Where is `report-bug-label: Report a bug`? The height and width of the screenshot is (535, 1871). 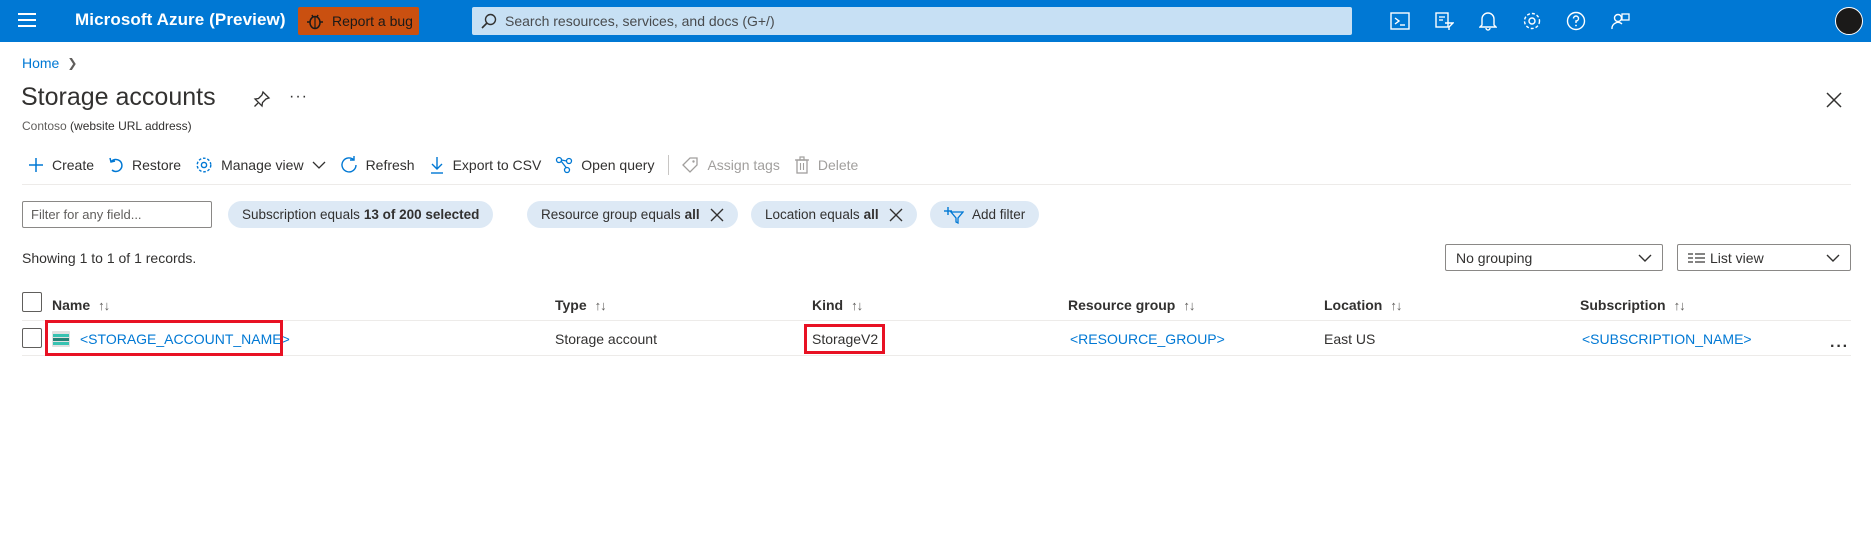
report-bug-label: Report a bug is located at coordinates (372, 21).